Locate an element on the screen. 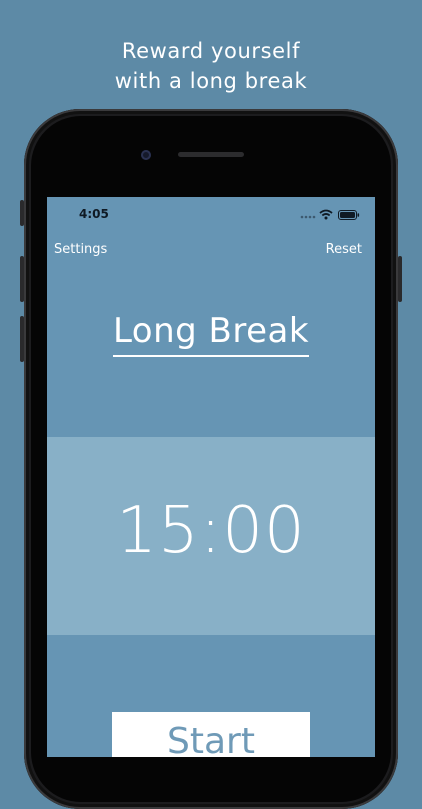 The height and width of the screenshot is (809, 422). phone-volume-down is located at coordinates (22, 339).